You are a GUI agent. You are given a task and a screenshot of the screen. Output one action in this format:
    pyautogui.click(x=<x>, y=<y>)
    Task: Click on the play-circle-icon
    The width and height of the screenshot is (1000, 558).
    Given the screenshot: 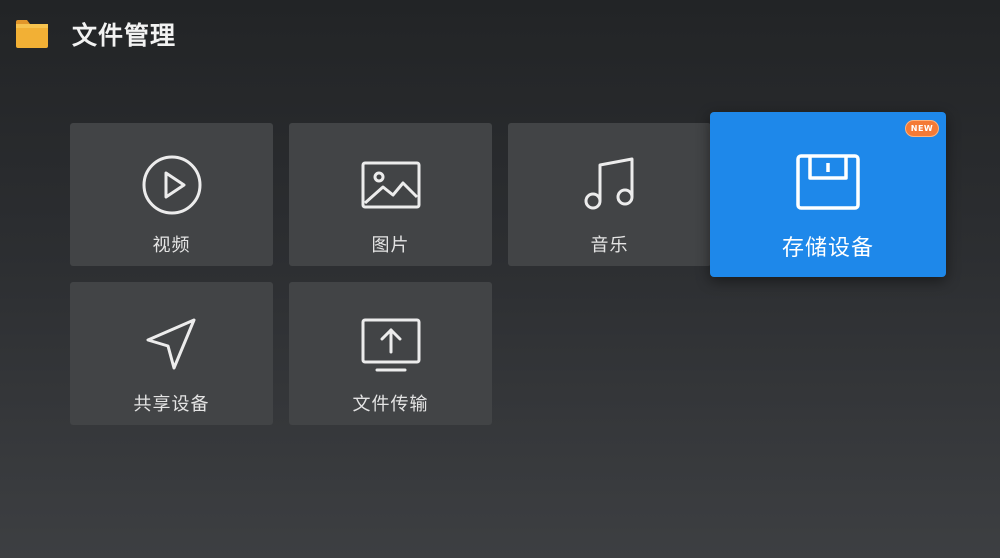 What is the action you would take?
    pyautogui.click(x=171, y=185)
    